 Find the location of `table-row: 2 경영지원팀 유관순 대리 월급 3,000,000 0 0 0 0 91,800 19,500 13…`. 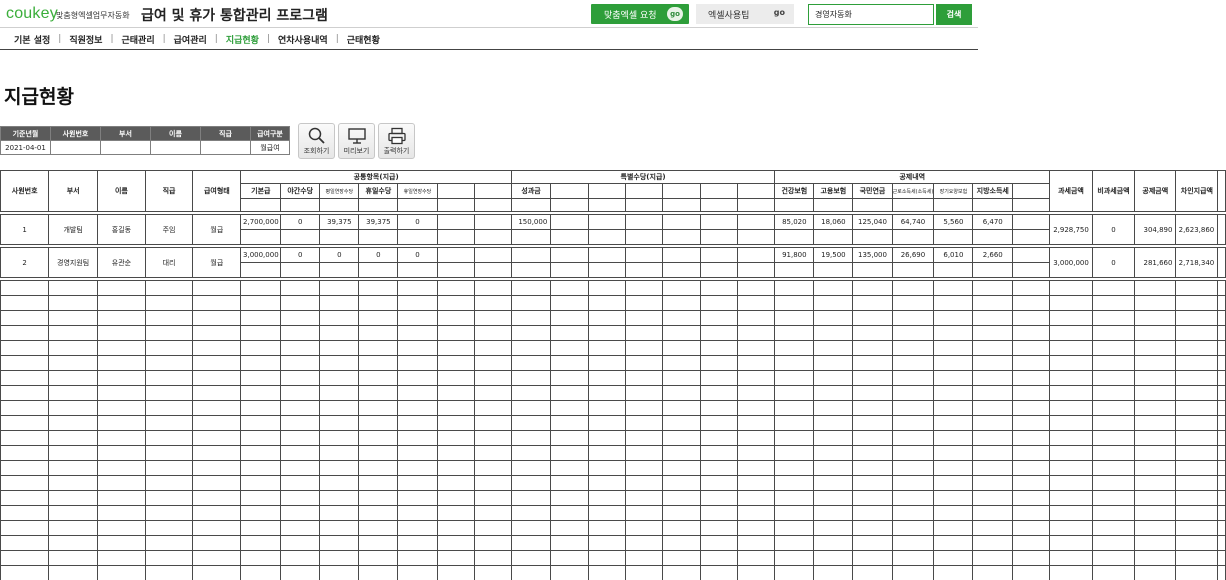

table-row: 2 경영지원팀 유관순 대리 월급 3,000,000 0 0 0 0 91,800 19,500 13… is located at coordinates (613, 262).